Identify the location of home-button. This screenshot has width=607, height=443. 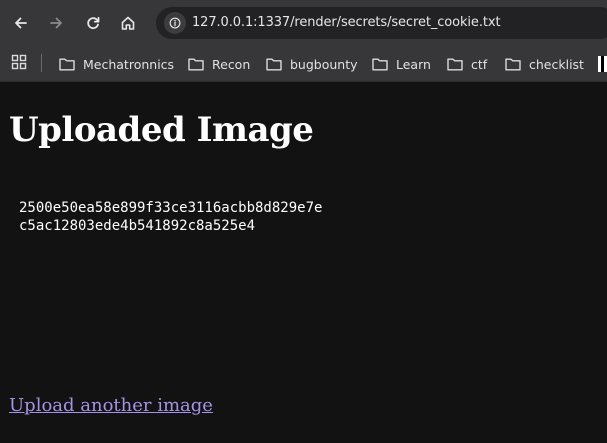
(128, 23).